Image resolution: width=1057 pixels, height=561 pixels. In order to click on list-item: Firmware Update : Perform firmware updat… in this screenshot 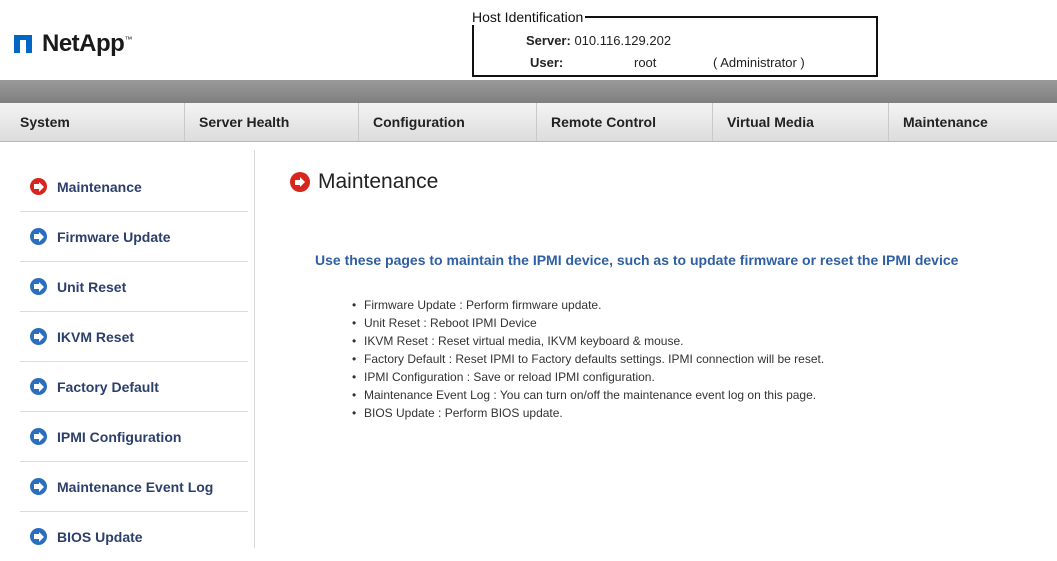, I will do `click(588, 305)`.